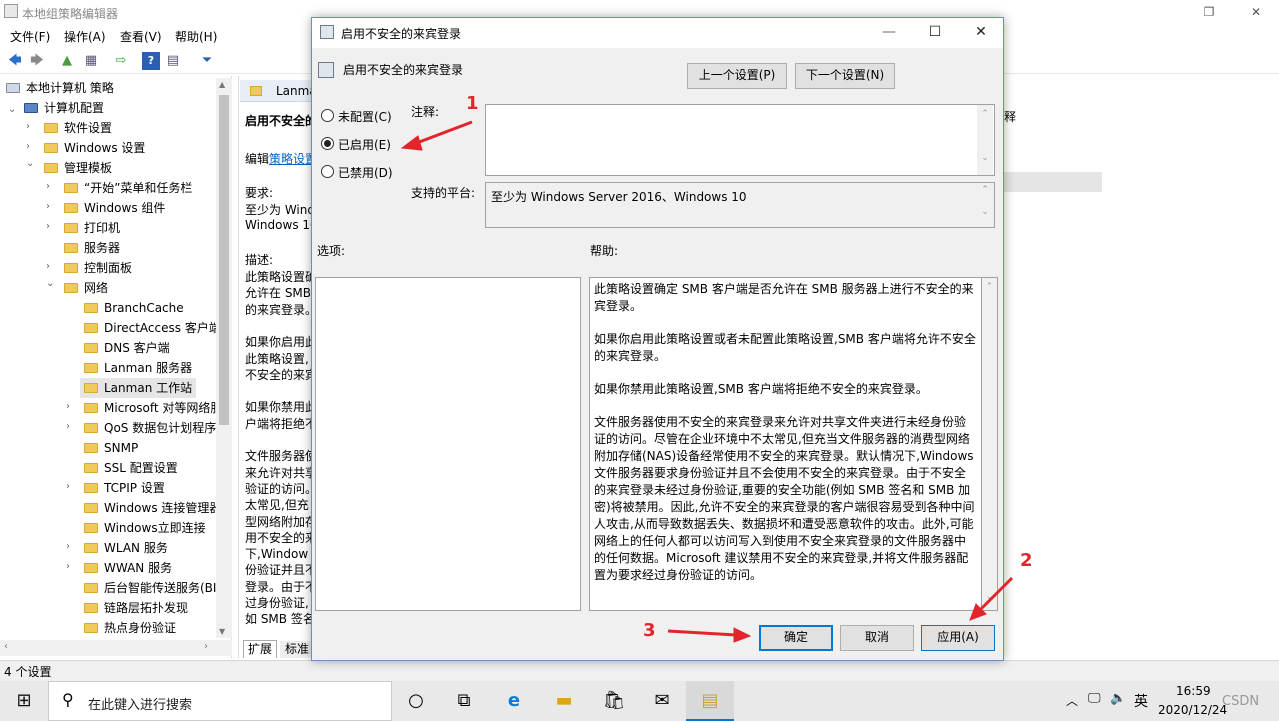  What do you see at coordinates (222, 84) in the screenshot?
I see `scroll-up-icon: ▲` at bounding box center [222, 84].